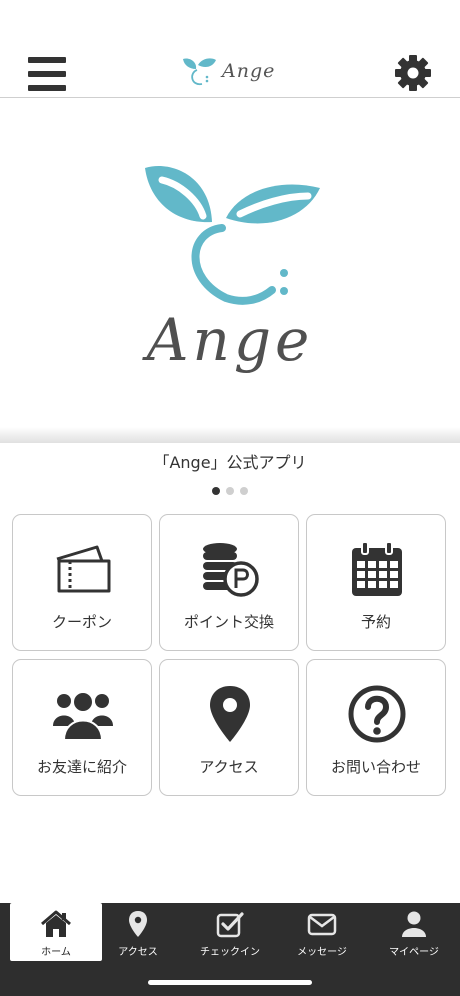  What do you see at coordinates (230, 49) in the screenshot?
I see `app-header: Ange` at bounding box center [230, 49].